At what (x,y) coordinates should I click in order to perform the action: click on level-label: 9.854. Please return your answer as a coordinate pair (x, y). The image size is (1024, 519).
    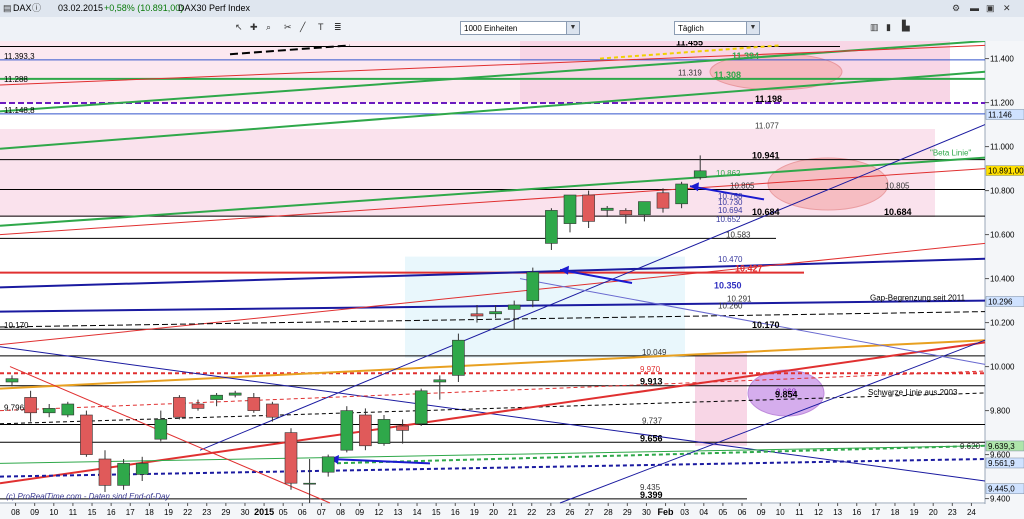
    Looking at the image, I should click on (786, 395).